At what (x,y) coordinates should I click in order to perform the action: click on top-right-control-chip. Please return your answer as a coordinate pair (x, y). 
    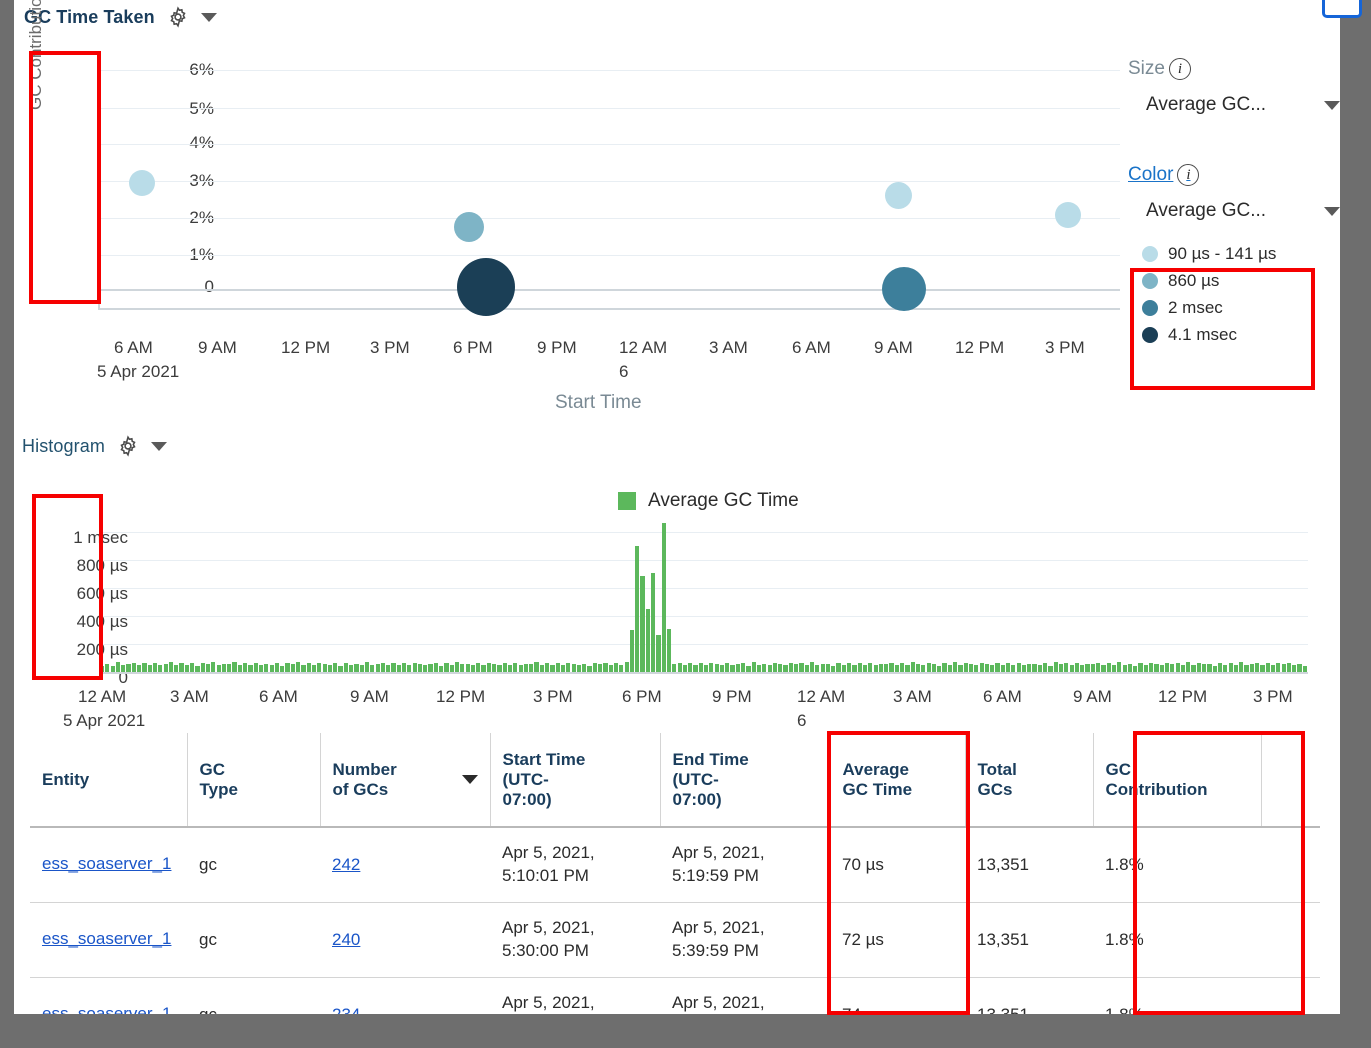
    Looking at the image, I should click on (1342, 9).